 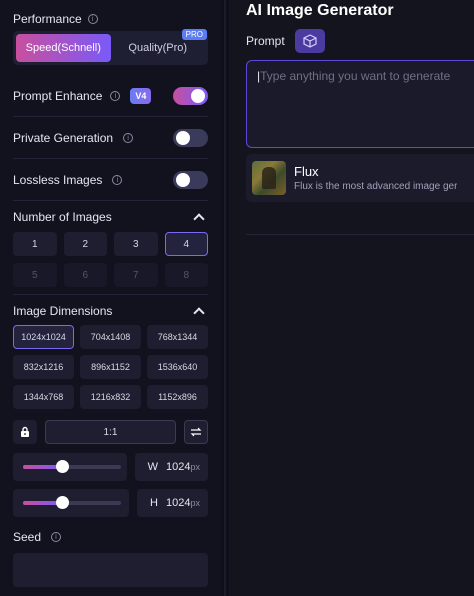 What do you see at coordinates (35, 275) in the screenshot?
I see `count-option-disabled: 5` at bounding box center [35, 275].